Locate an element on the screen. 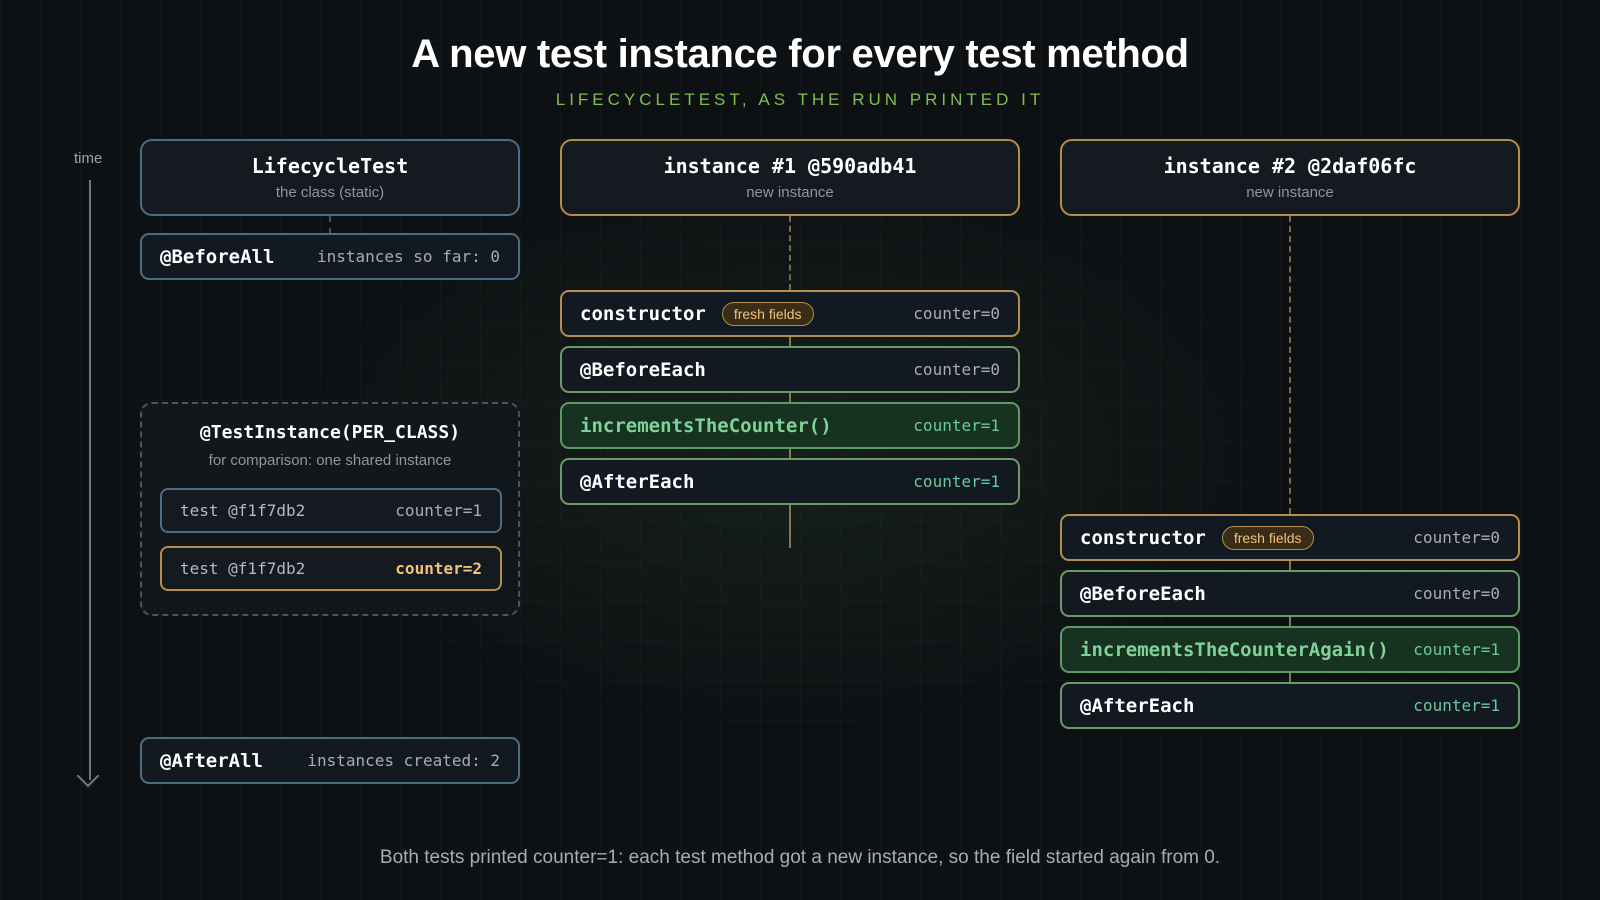  comparison-row-value: counter=1 is located at coordinates (438, 510).